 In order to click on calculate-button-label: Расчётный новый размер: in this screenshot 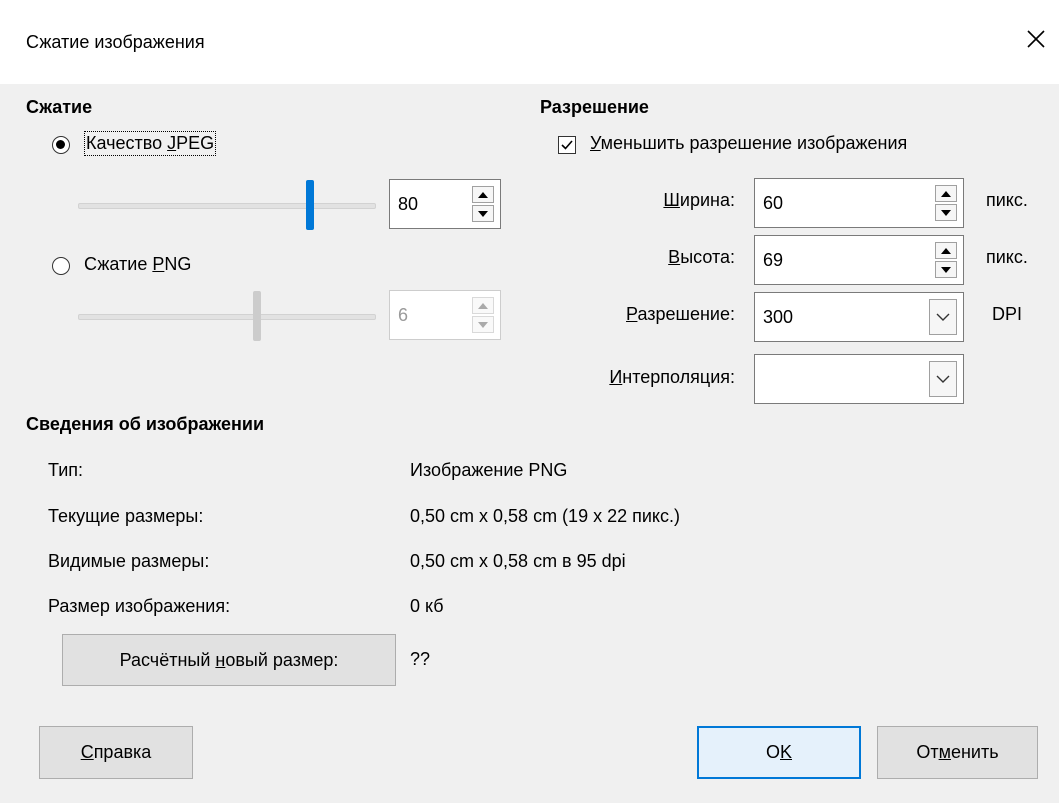, I will do `click(229, 659)`.